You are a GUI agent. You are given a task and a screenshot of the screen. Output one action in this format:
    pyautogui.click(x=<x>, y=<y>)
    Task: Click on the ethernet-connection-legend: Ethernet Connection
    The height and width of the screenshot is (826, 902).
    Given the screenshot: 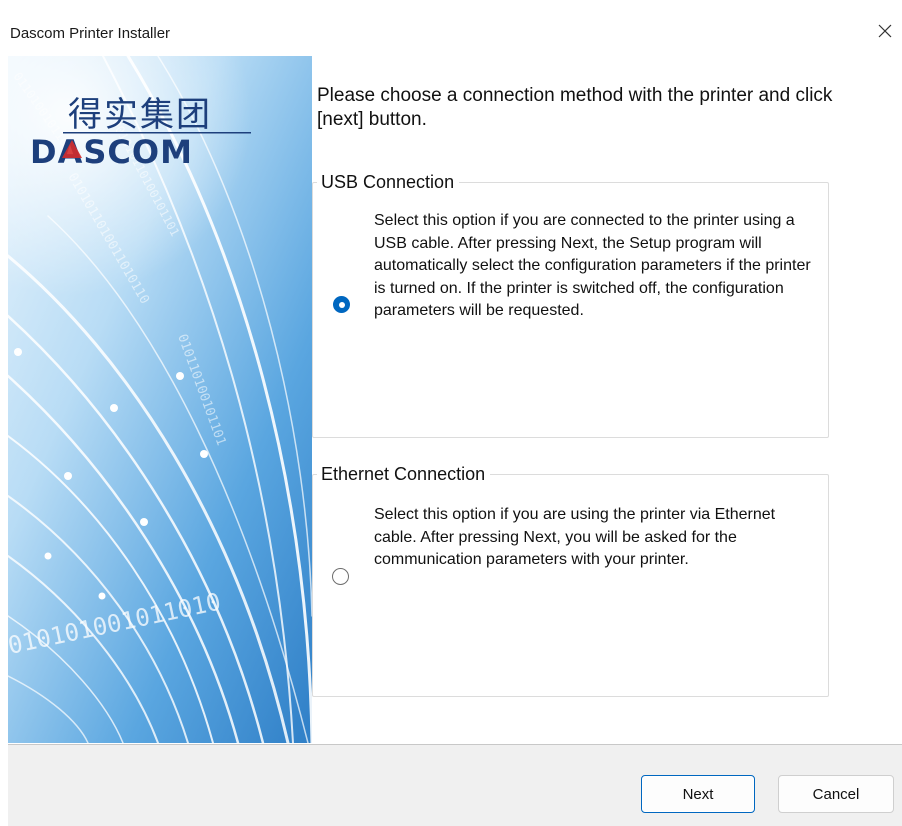 What is the action you would take?
    pyautogui.click(x=404, y=474)
    